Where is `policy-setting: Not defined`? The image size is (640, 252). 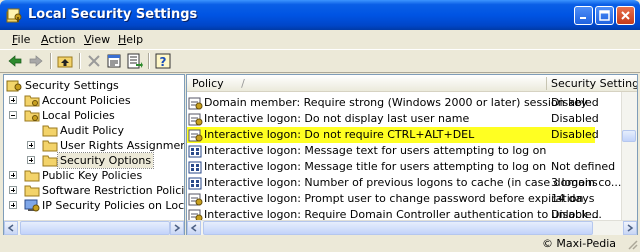
policy-setting: Not defined is located at coordinates (583, 166).